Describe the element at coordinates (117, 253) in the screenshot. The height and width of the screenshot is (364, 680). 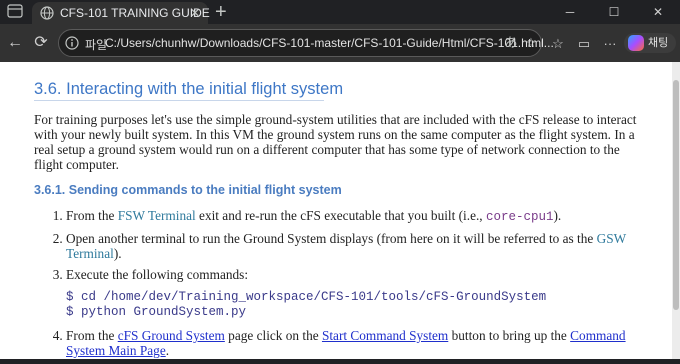
I see `step2-text-end: ).` at that location.